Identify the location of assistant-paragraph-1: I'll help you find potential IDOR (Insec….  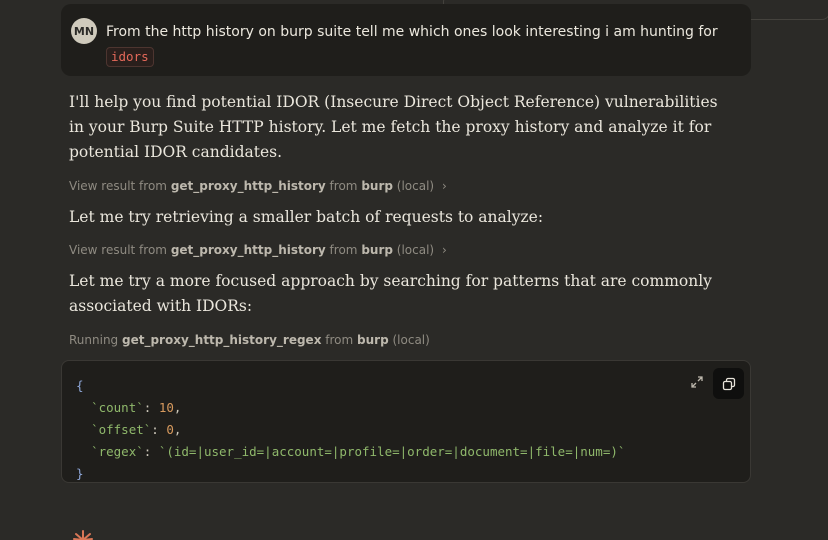
(393, 127).